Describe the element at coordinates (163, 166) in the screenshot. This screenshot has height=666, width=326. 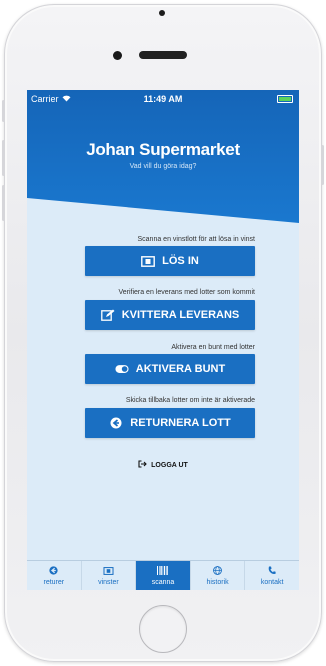
I see `store-subtitle: Vad vill du göra idag?` at that location.